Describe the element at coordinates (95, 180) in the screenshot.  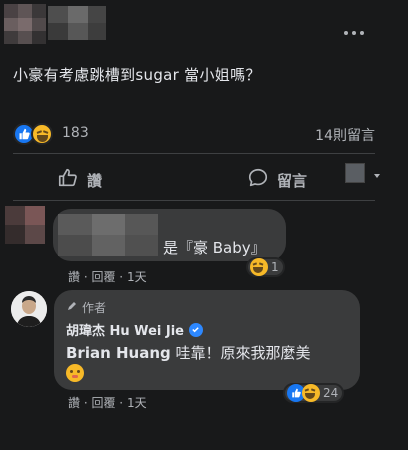
I see `like-label: 讚` at that location.